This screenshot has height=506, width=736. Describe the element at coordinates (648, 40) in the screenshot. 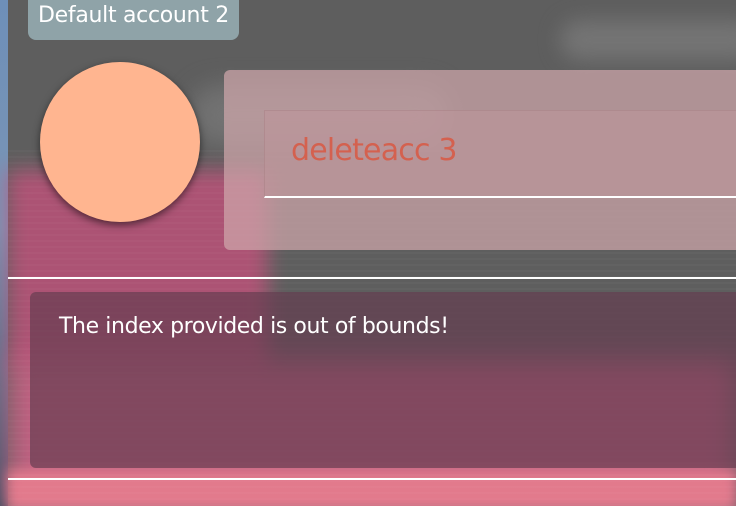

I see `background-cloud` at that location.